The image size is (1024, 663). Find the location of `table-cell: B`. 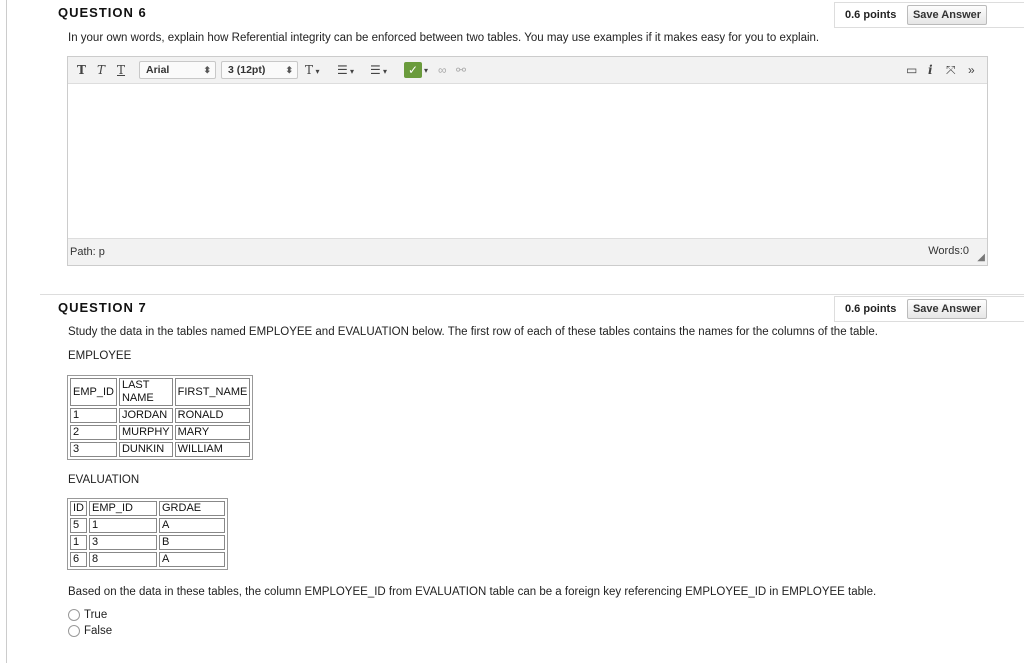

table-cell: B is located at coordinates (192, 542).